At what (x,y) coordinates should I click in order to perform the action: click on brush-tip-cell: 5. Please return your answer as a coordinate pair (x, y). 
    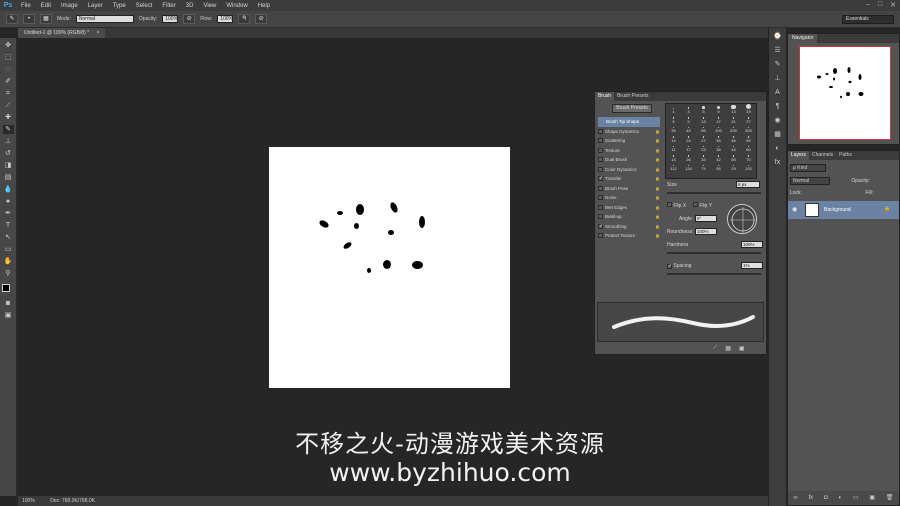
    Looking at the image, I should click on (703, 109).